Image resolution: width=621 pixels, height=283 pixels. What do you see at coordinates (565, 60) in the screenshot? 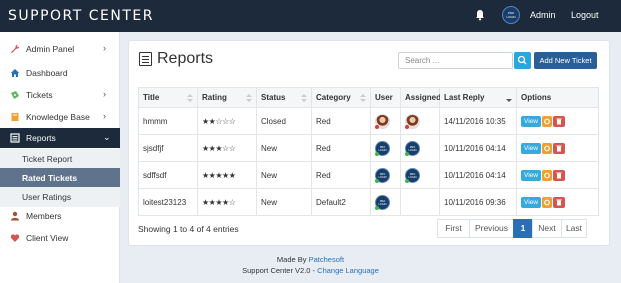
I see `add-new-ticket-button: Add New Ticket` at bounding box center [565, 60].